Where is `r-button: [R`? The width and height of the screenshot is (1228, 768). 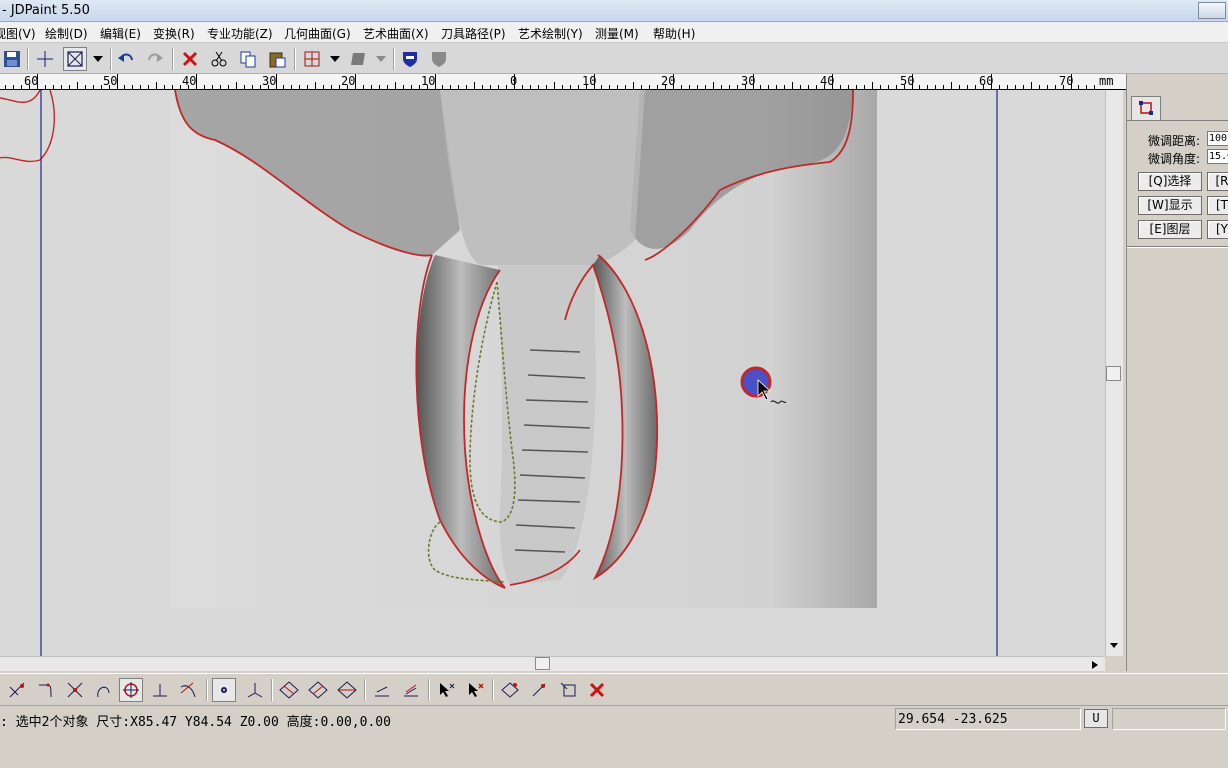
r-button: [R is located at coordinates (1217, 181).